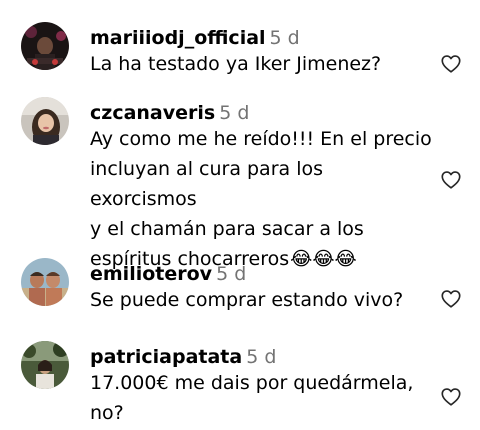  I want to click on comment-header: emilioterov 5 d, so click(168, 274).